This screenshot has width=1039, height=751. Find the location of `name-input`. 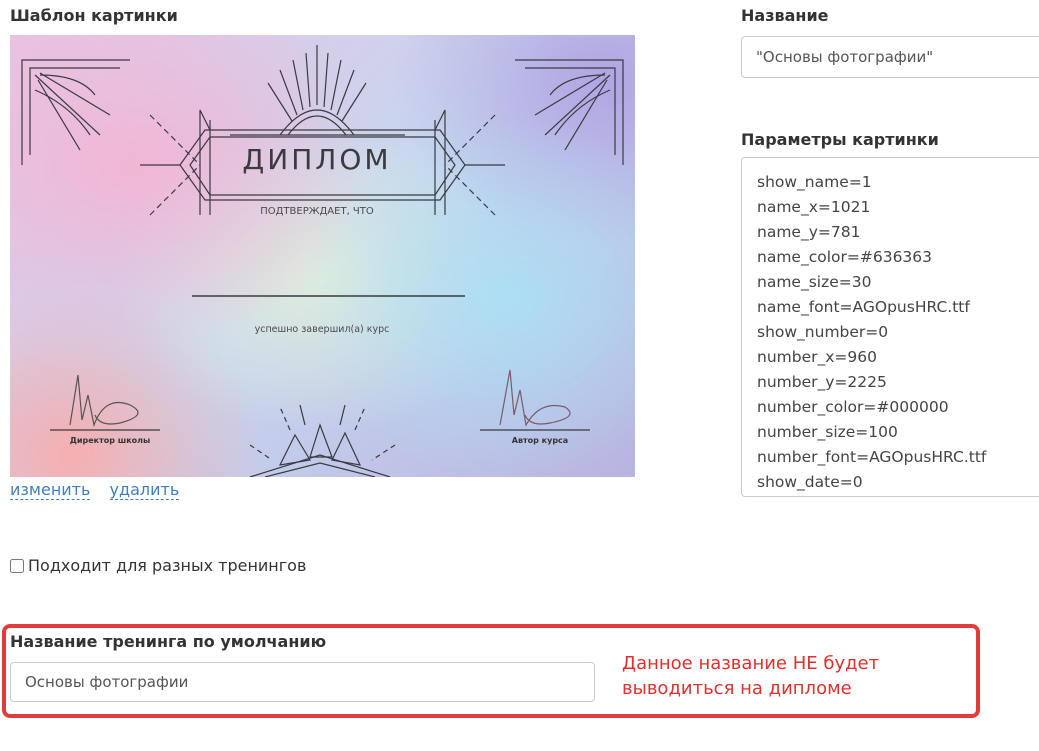

name-input is located at coordinates (890, 57).